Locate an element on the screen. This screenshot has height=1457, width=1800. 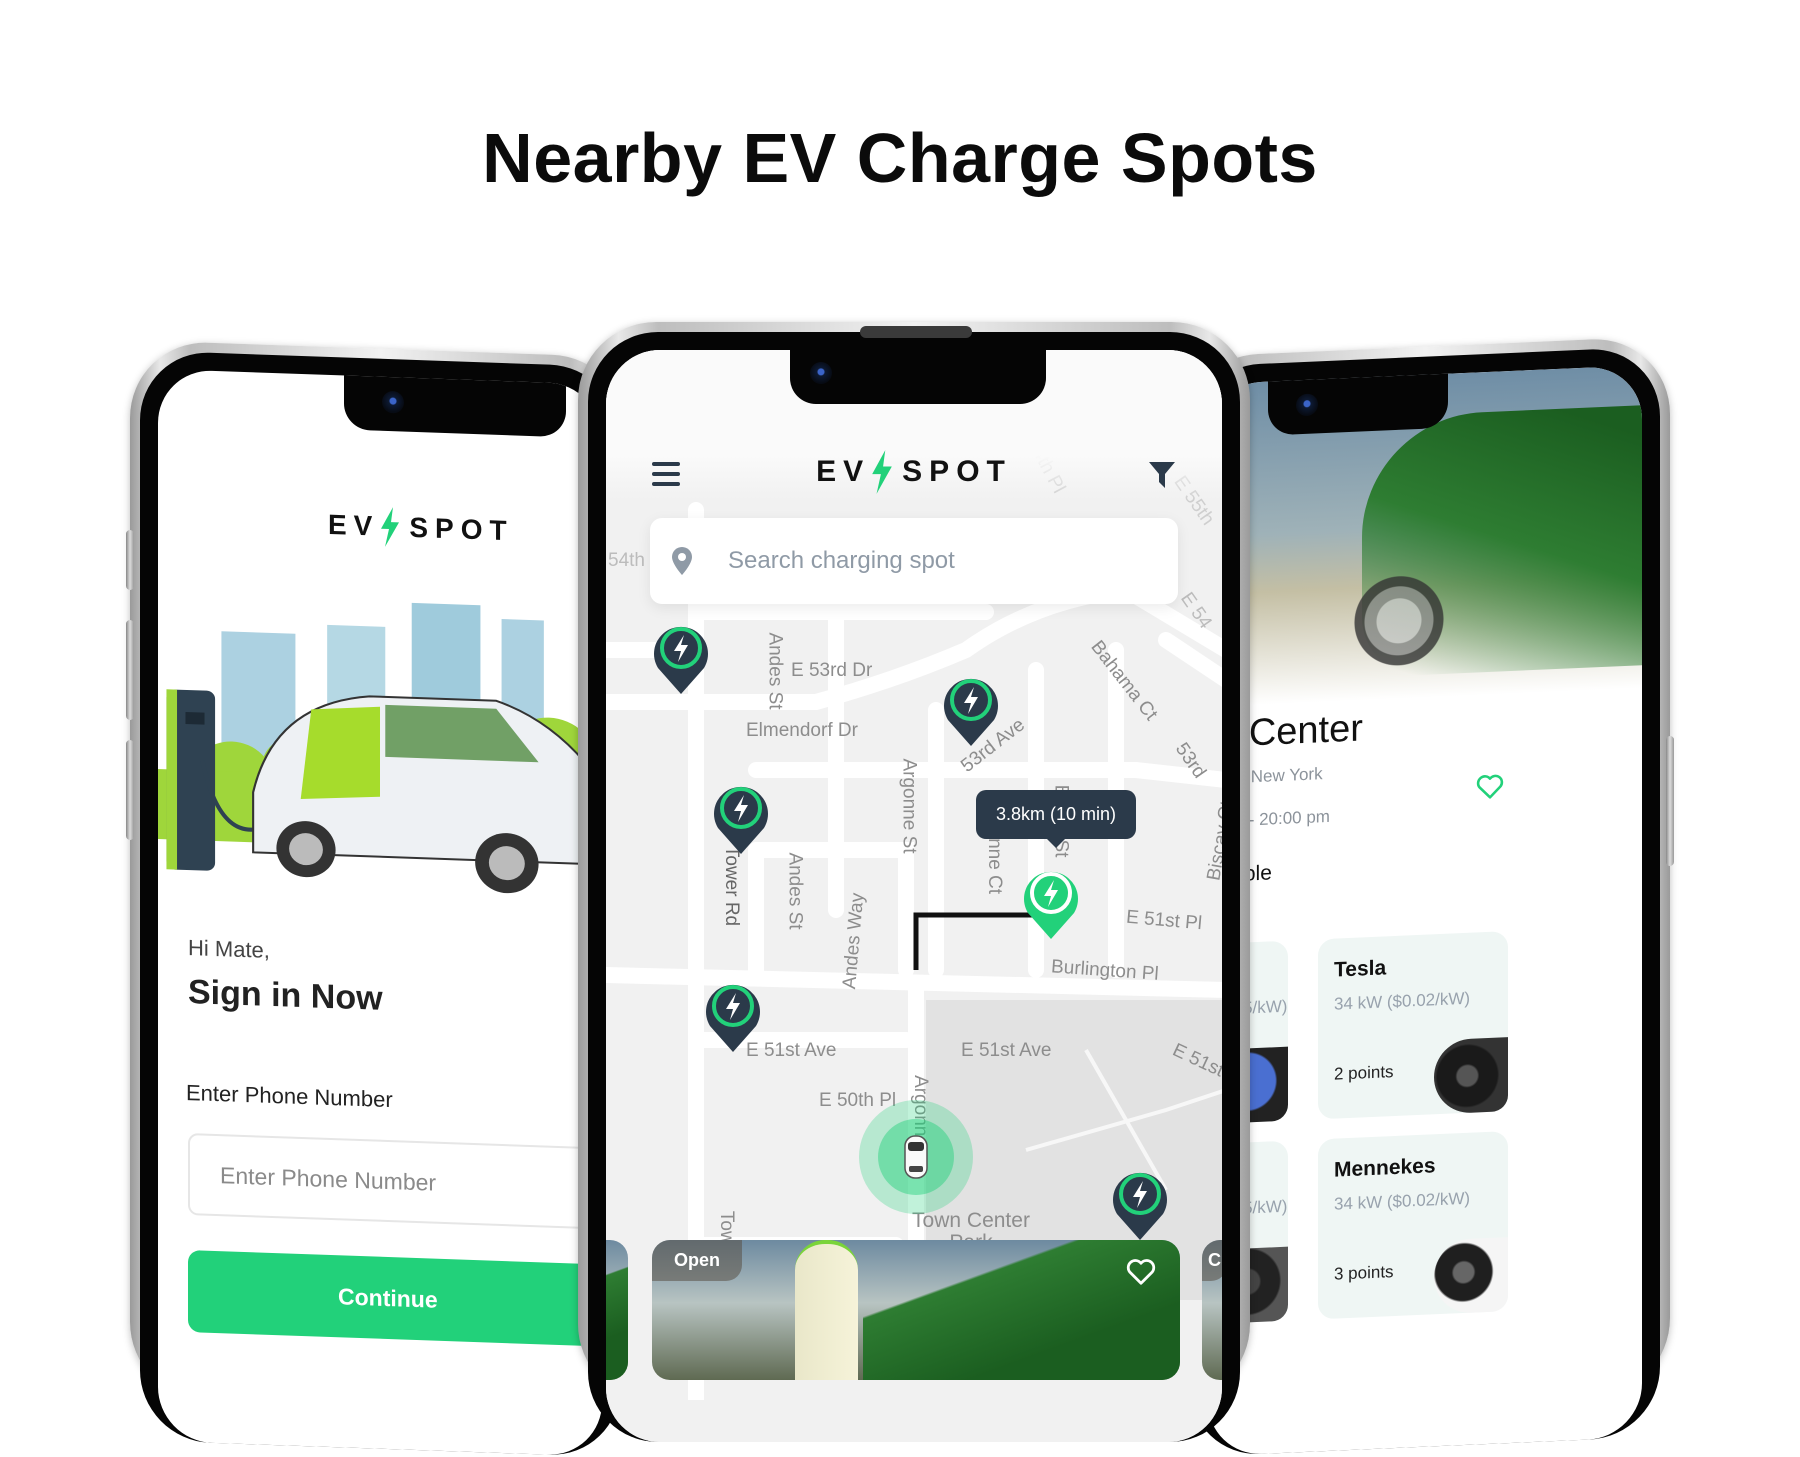
connector-name: Tesla is located at coordinates (1360, 969).